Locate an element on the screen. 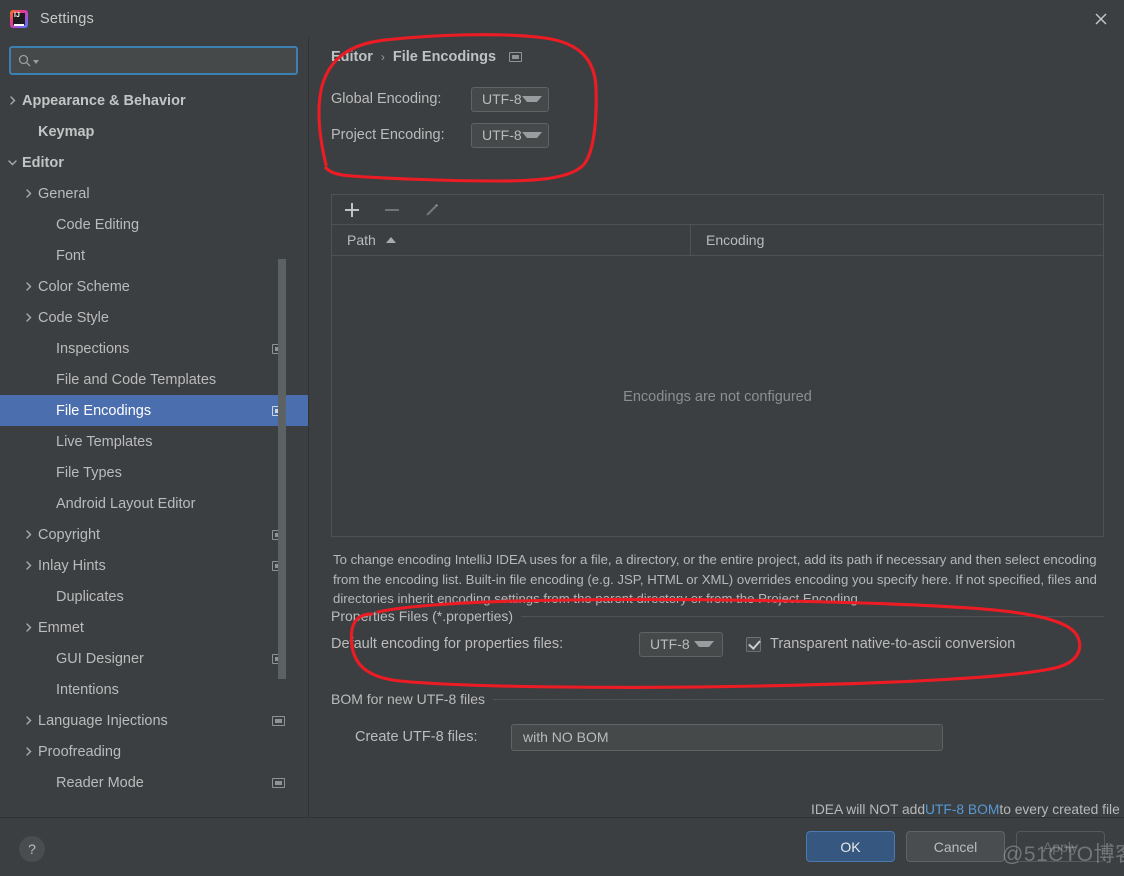  sidebar-item-language-injections: Language Injections is located at coordinates (154, 720).